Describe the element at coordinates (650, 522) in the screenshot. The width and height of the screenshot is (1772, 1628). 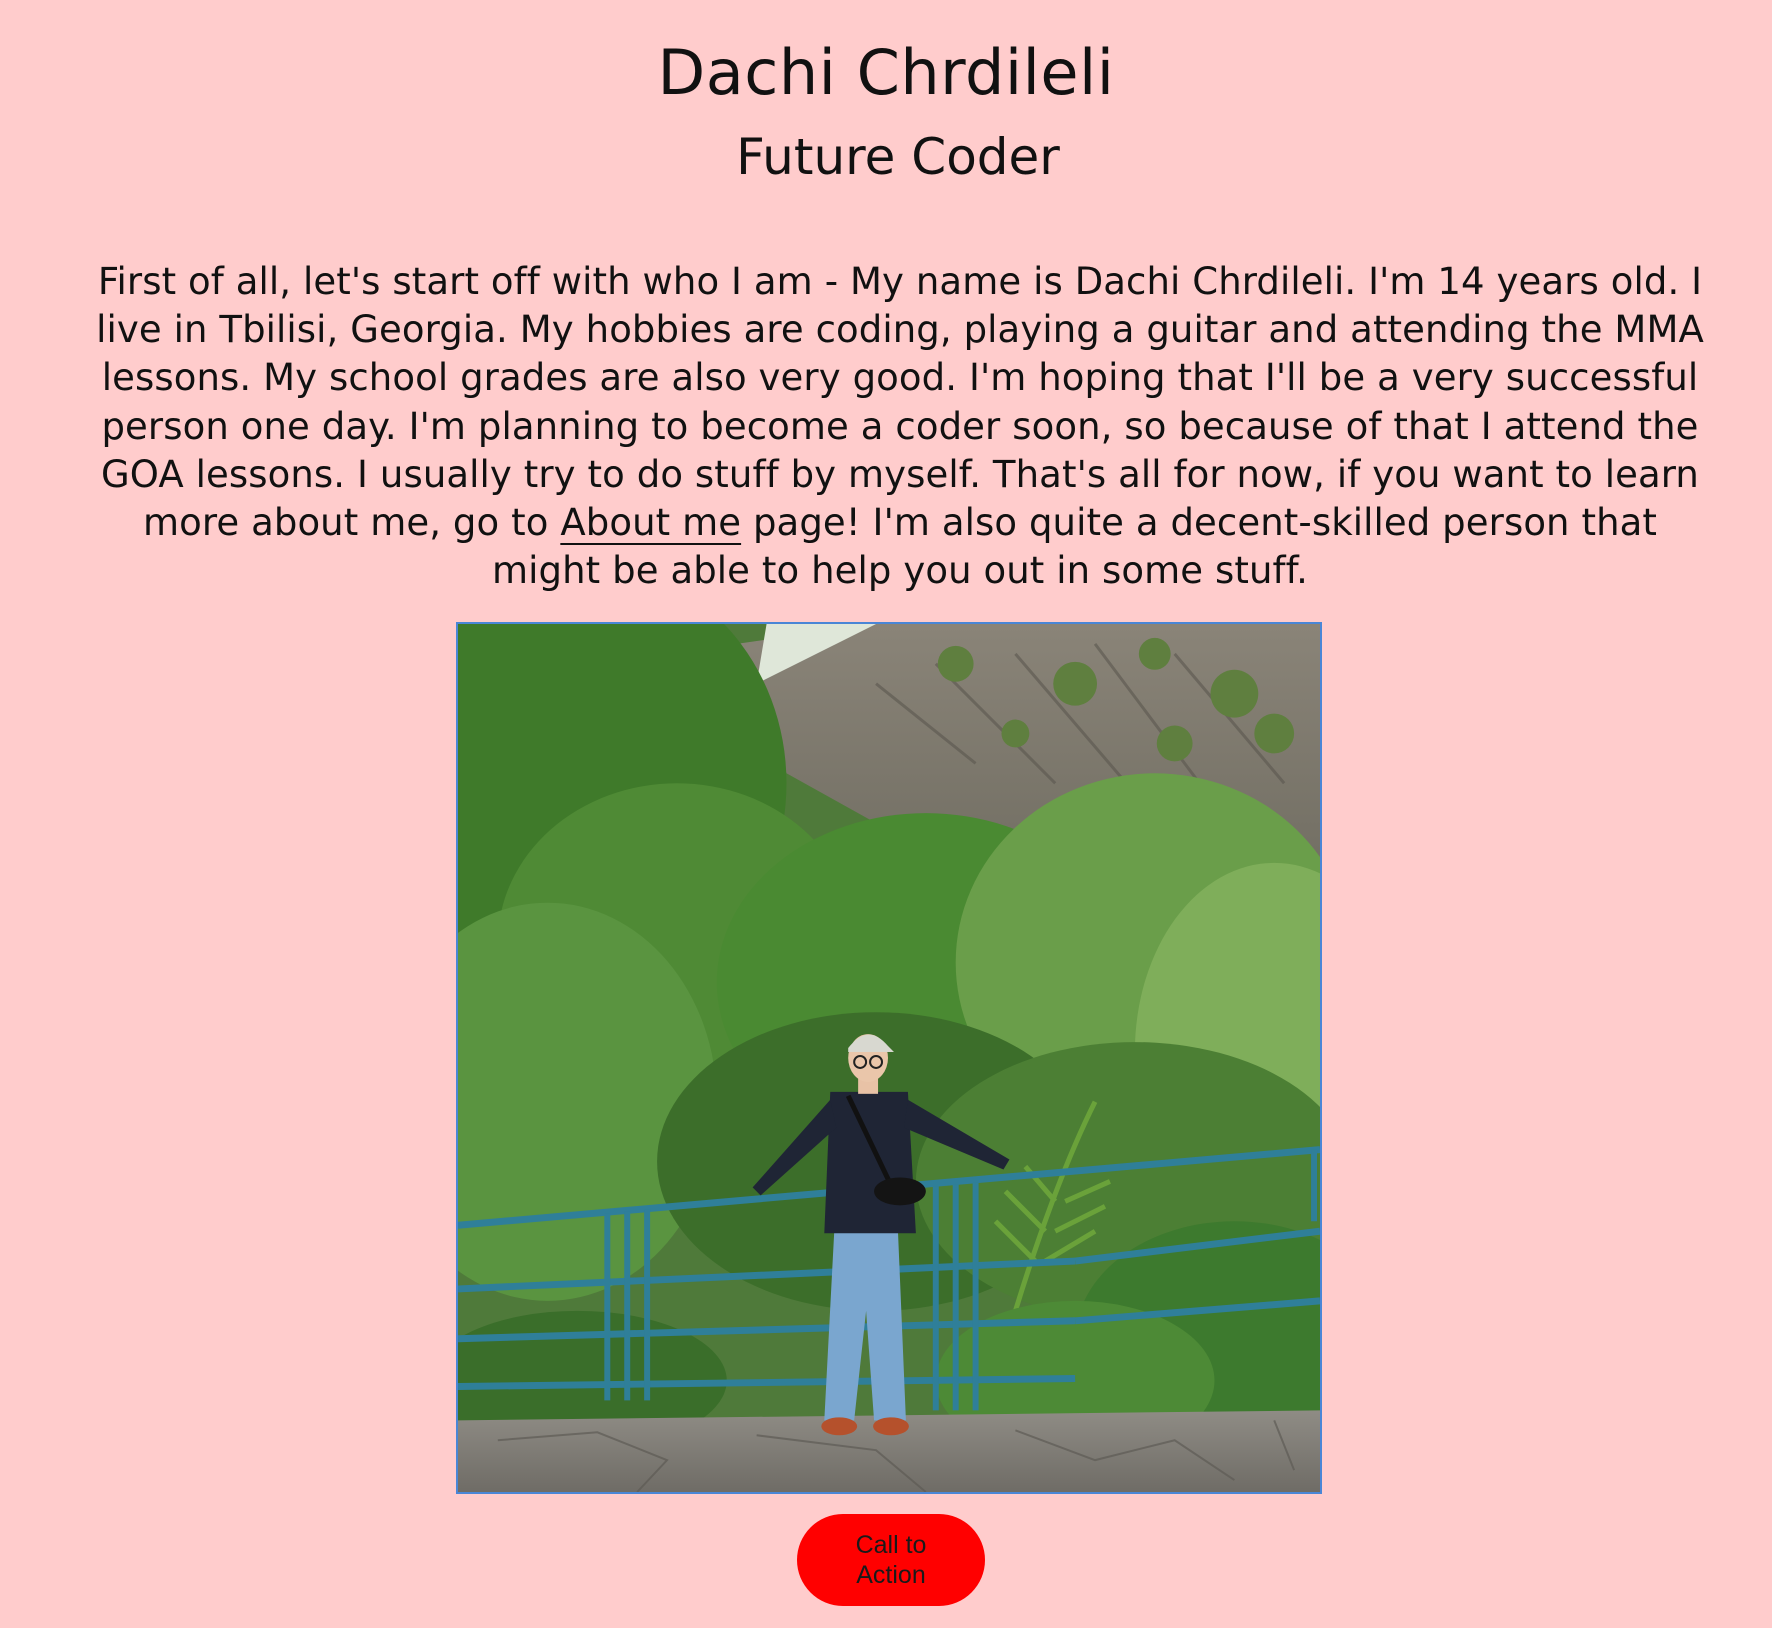
I see `about-me-link: About me` at that location.